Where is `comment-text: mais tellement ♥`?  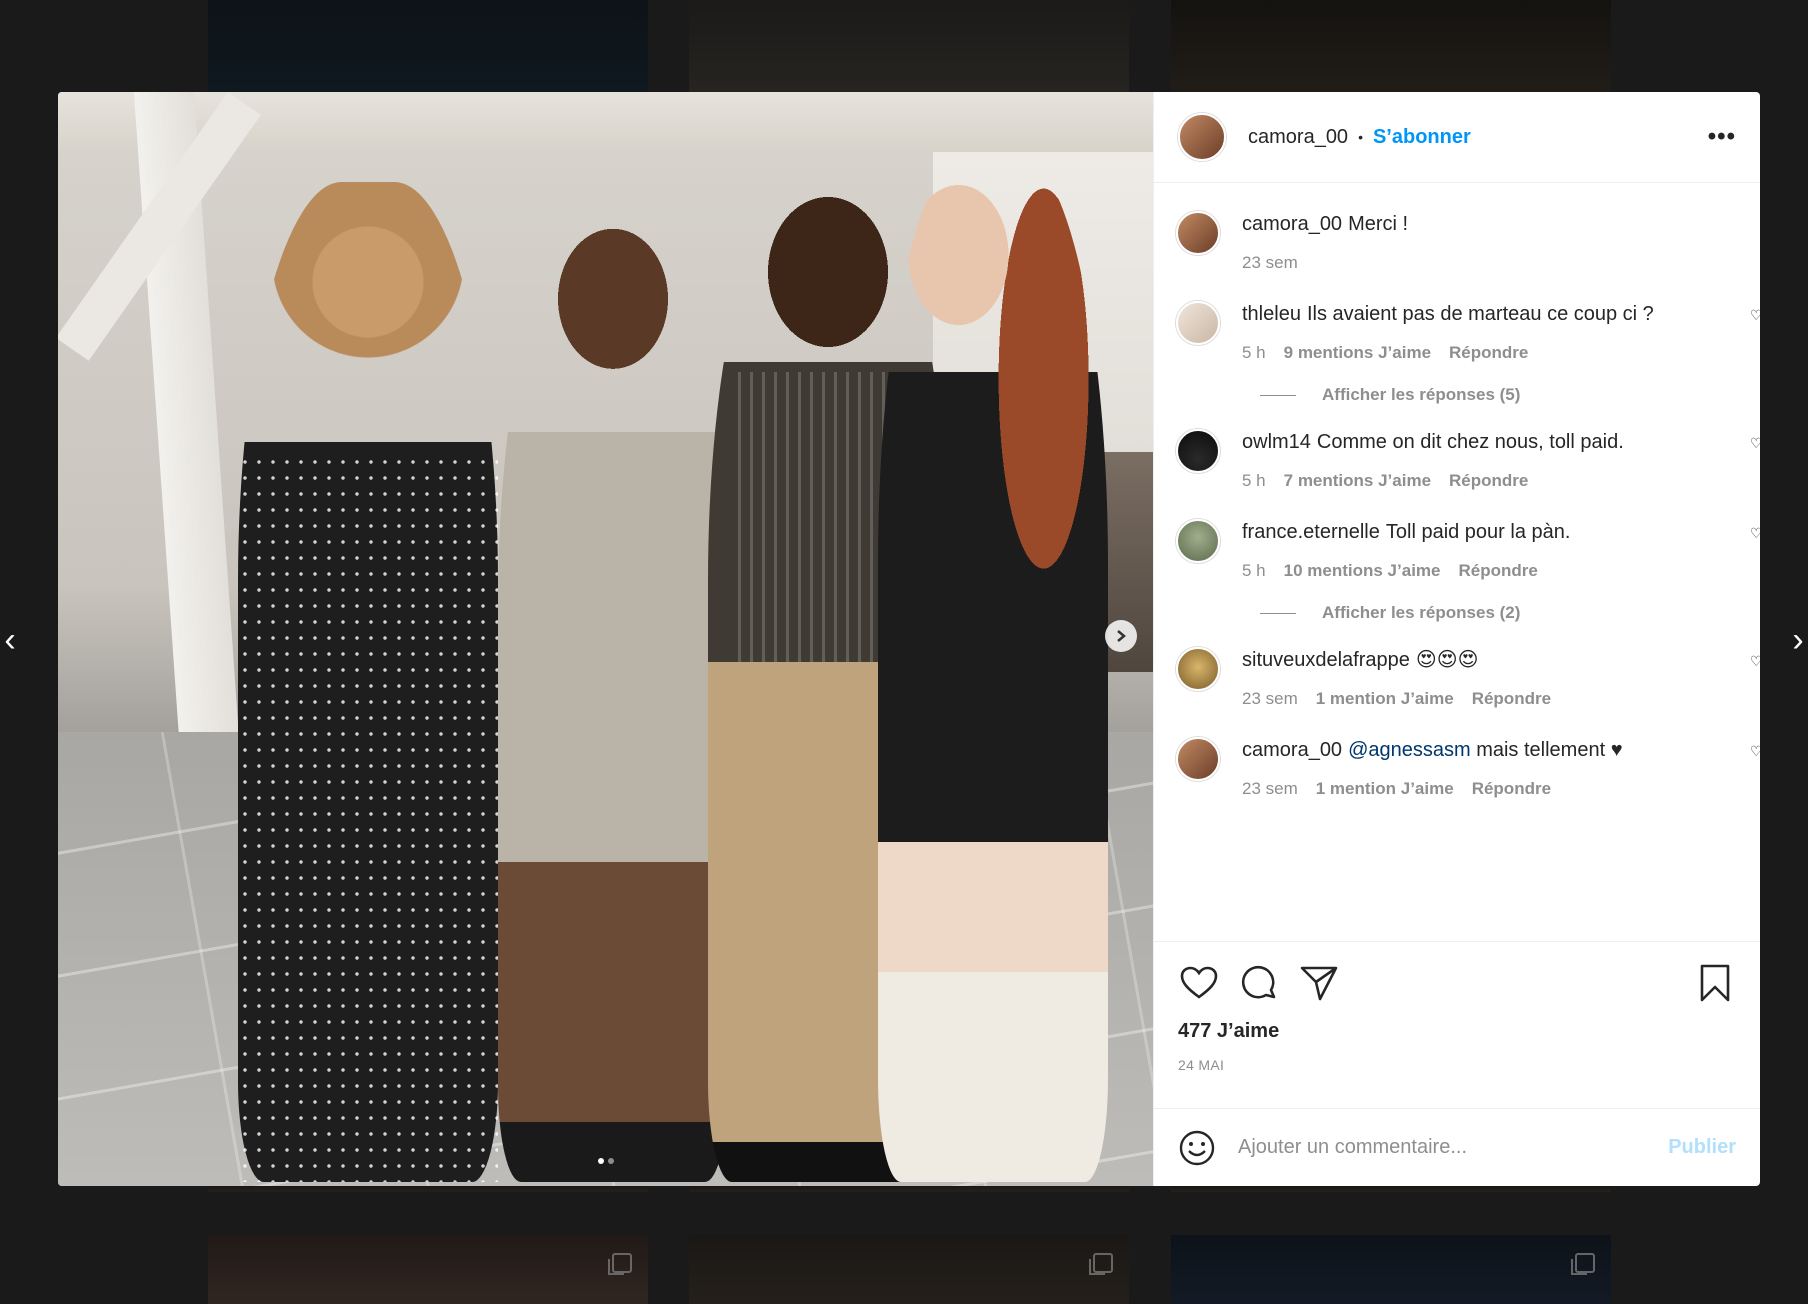
comment-text: mais tellement ♥ is located at coordinates (1549, 750).